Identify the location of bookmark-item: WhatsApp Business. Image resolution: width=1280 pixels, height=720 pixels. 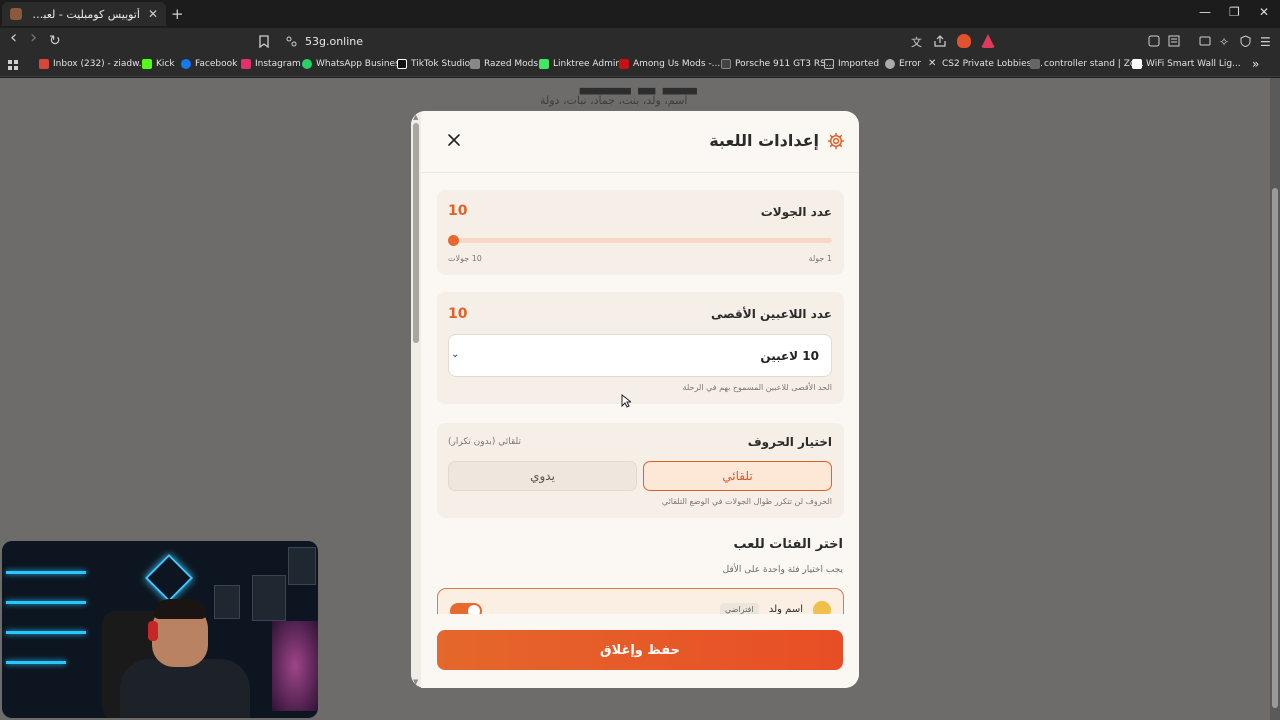
(353, 64).